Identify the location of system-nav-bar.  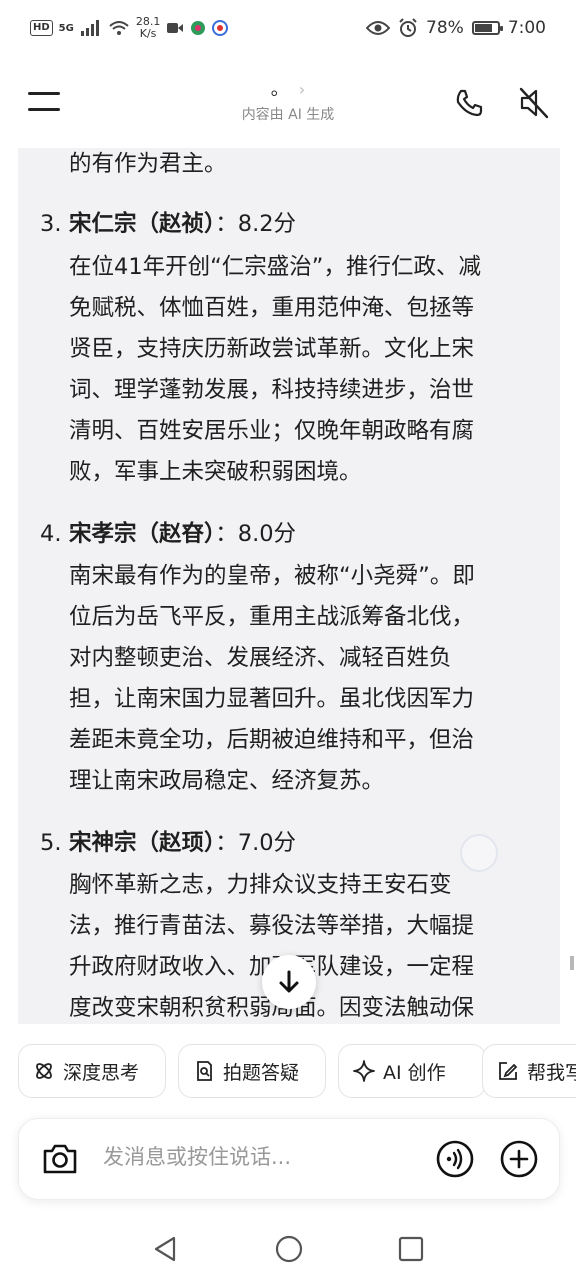
(288, 1249).